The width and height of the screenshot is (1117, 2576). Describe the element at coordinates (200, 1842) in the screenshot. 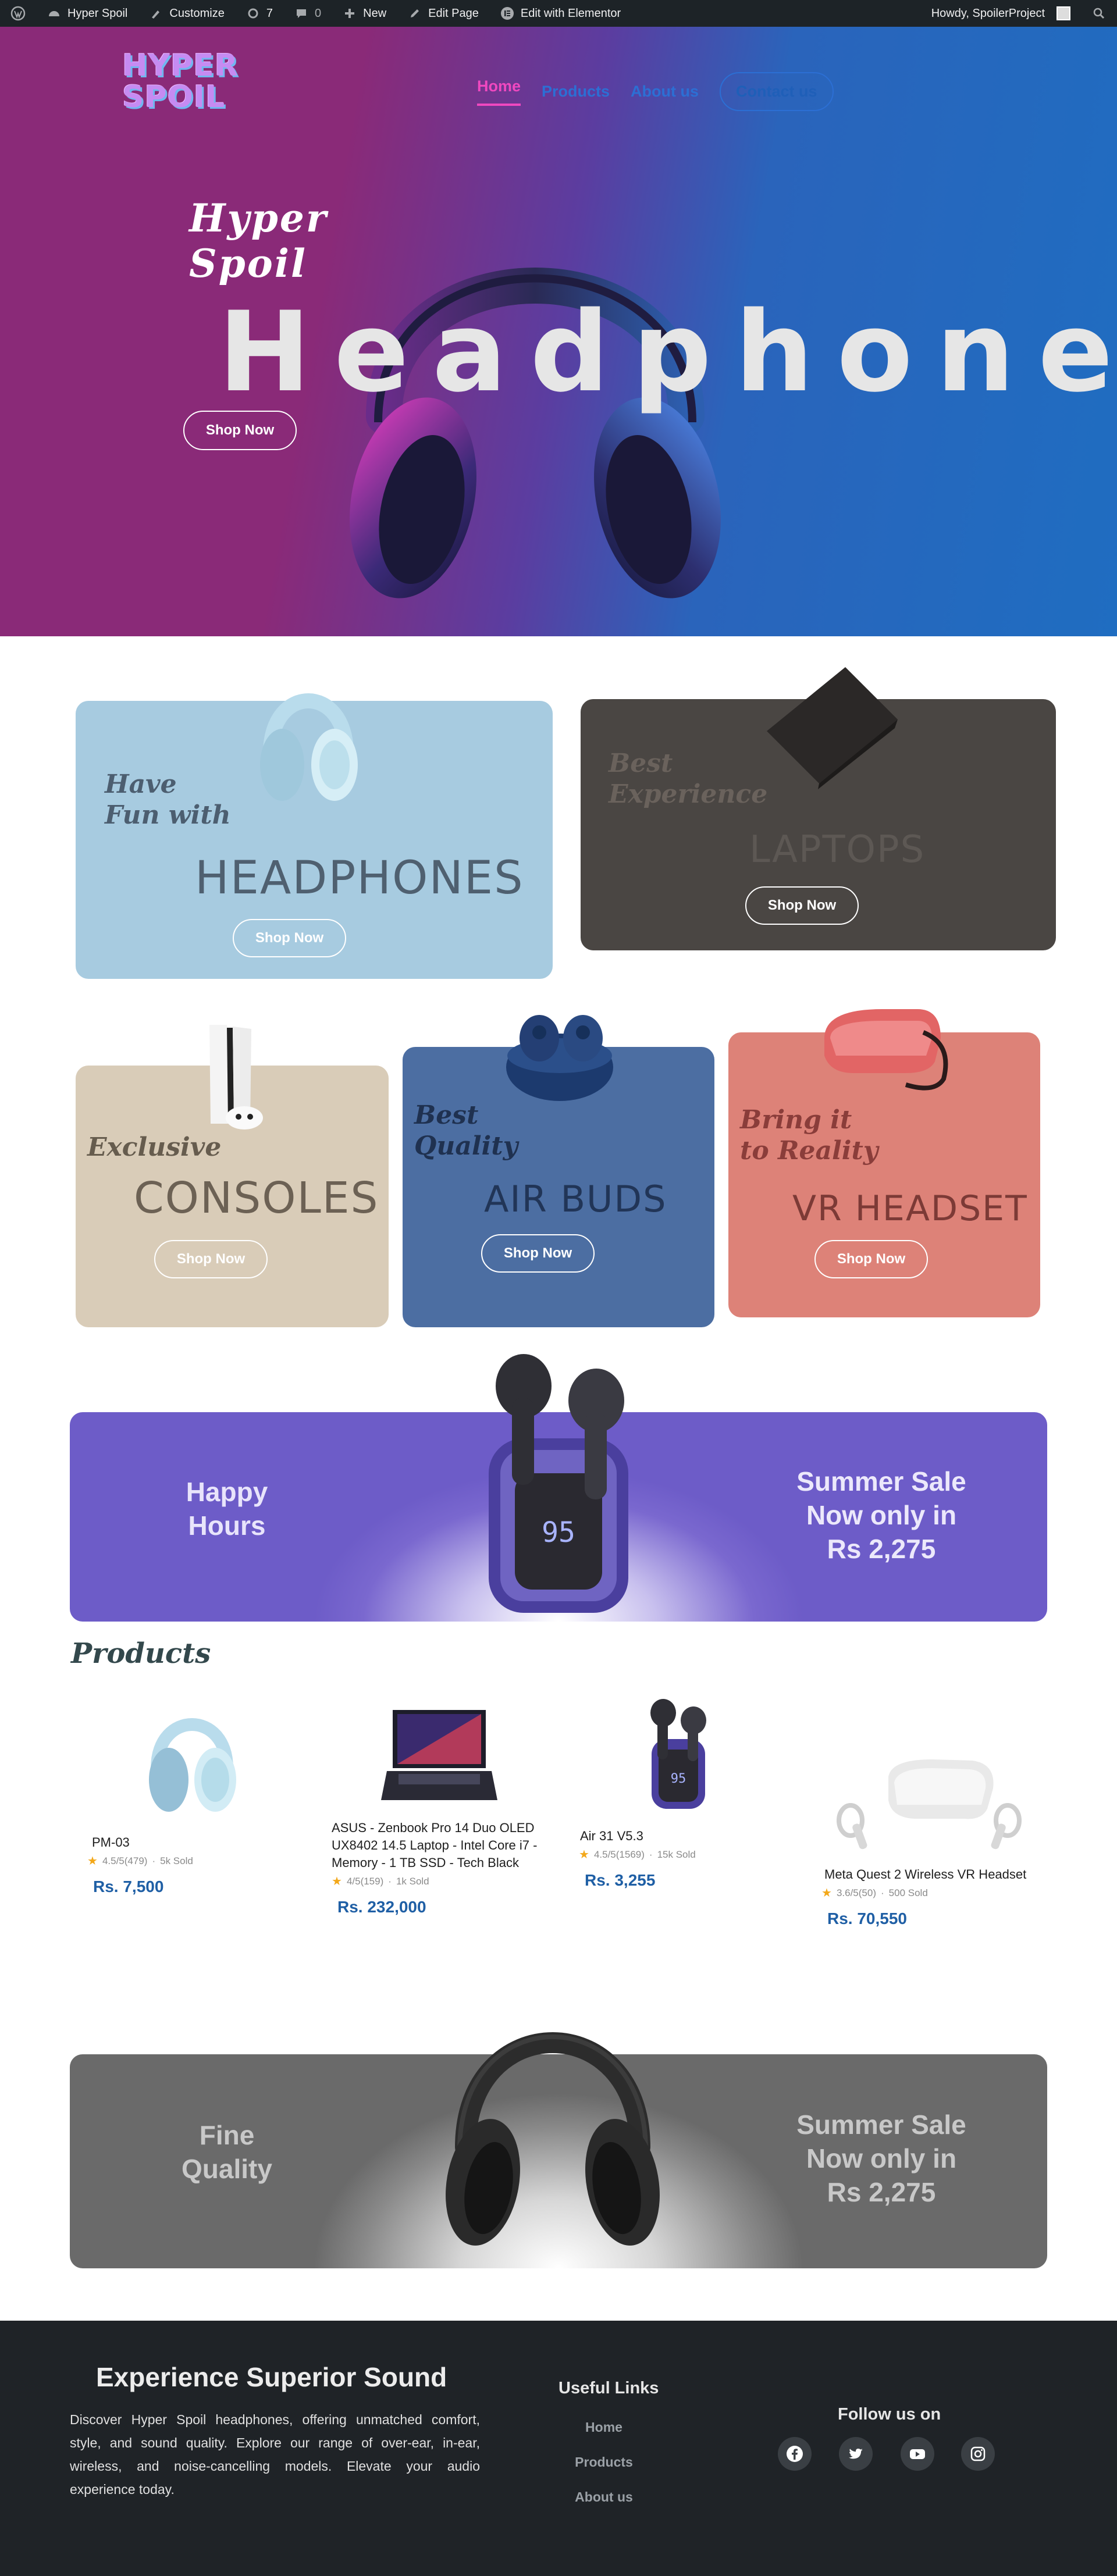

I see `product-name: PM-03` at that location.